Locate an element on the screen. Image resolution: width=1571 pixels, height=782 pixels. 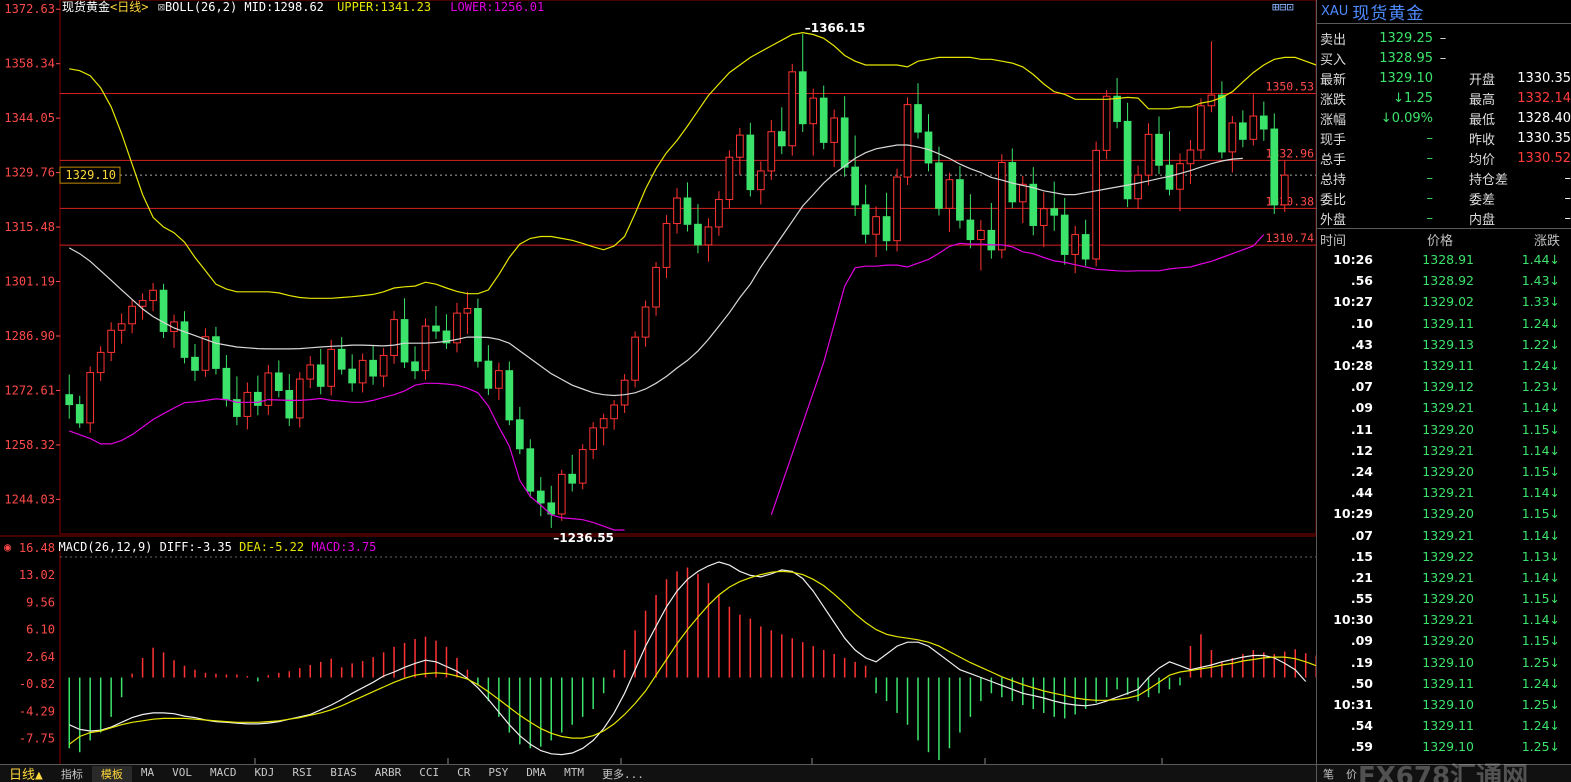
tick-time: .44 is located at coordinates (1361, 493).